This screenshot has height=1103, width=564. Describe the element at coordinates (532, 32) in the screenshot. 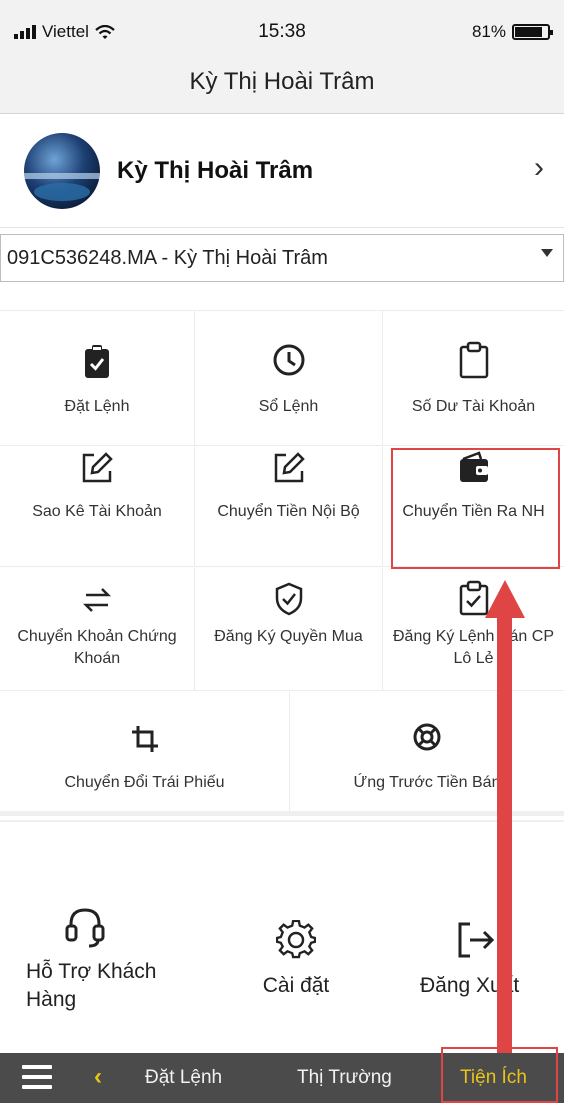

I see `battery-icon` at that location.